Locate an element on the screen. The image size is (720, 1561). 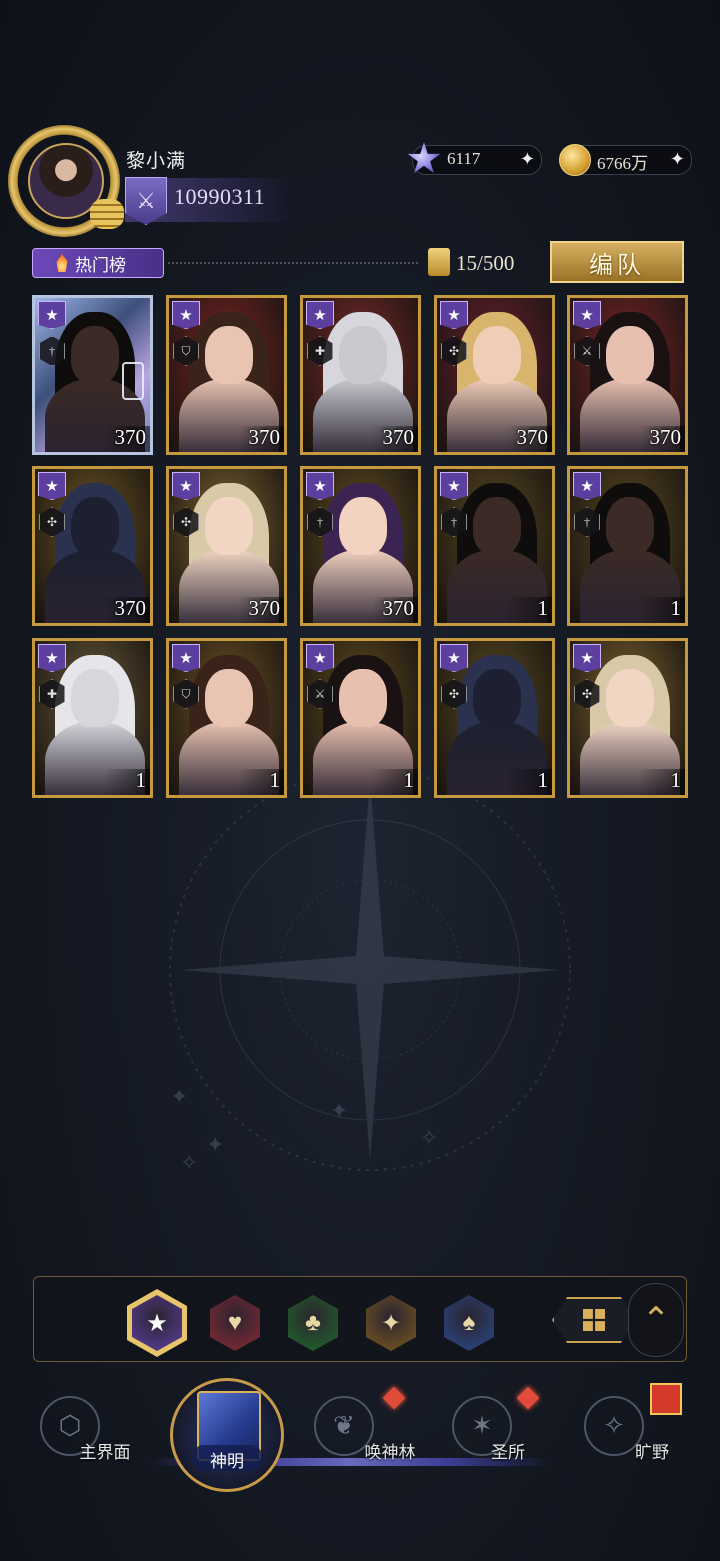
god-card: ★ ✚ 370 is located at coordinates (360, 375).